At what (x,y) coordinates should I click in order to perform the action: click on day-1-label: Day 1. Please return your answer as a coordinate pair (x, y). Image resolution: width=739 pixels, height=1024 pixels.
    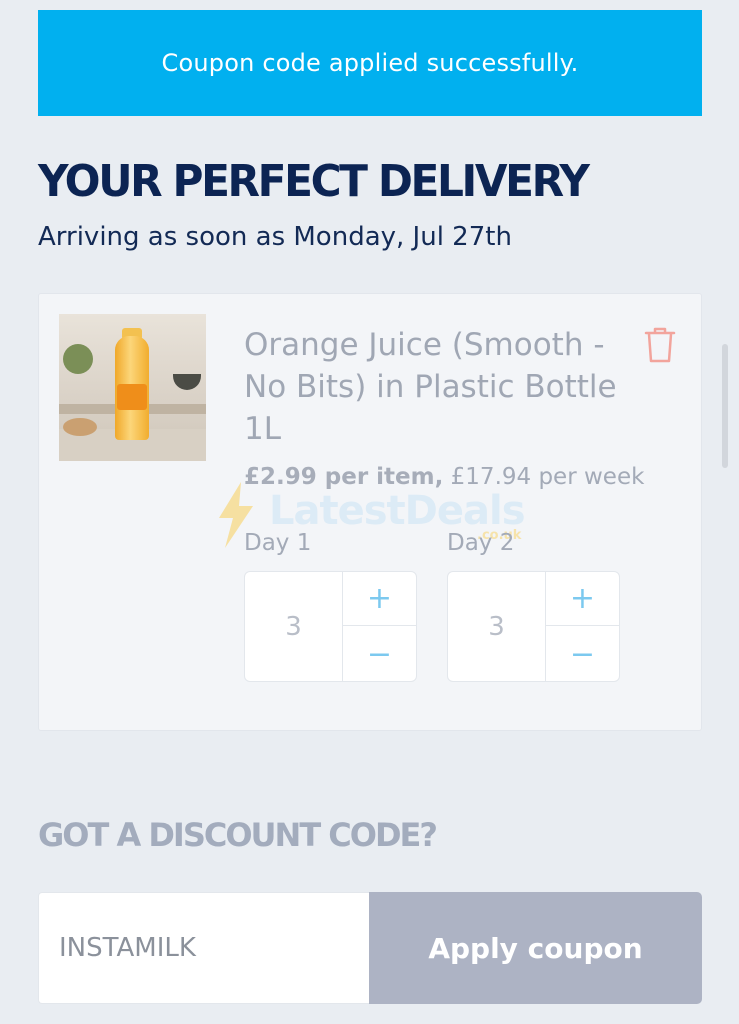
    Looking at the image, I should click on (278, 543).